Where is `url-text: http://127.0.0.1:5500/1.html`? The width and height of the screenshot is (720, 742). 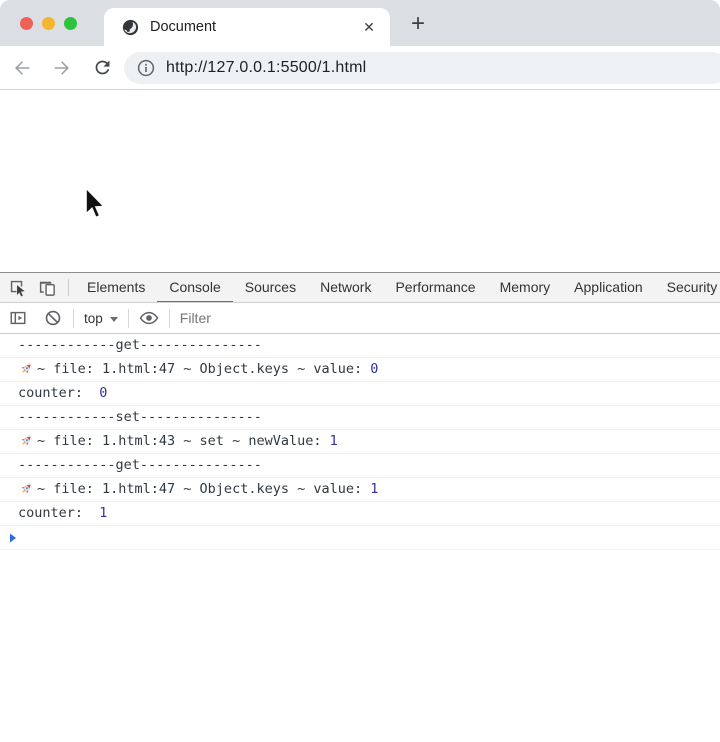 url-text: http://127.0.0.1:5500/1.html is located at coordinates (266, 67).